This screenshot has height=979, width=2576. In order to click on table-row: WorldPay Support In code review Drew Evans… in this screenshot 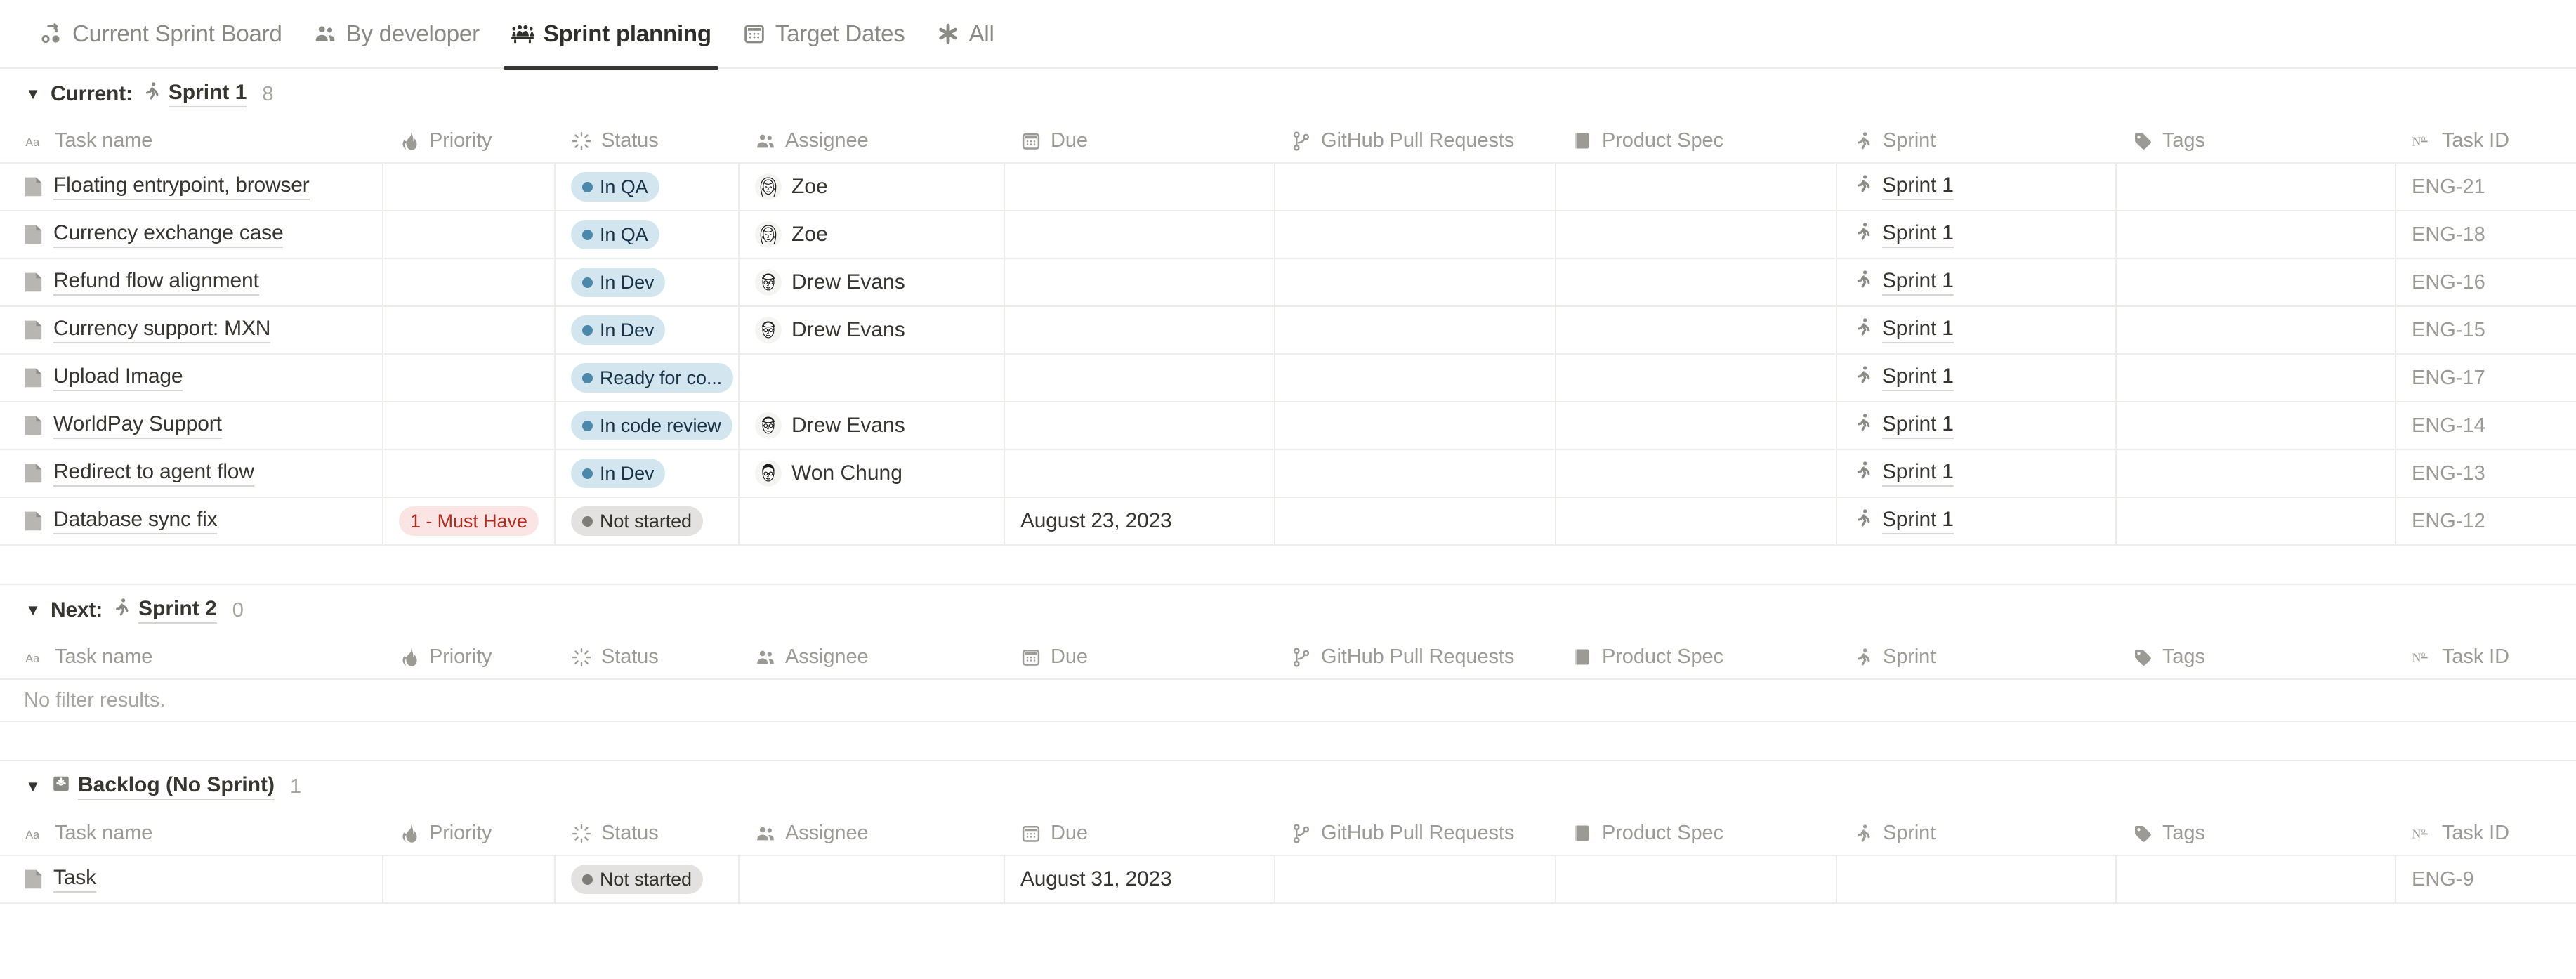, I will do `click(1288, 426)`.